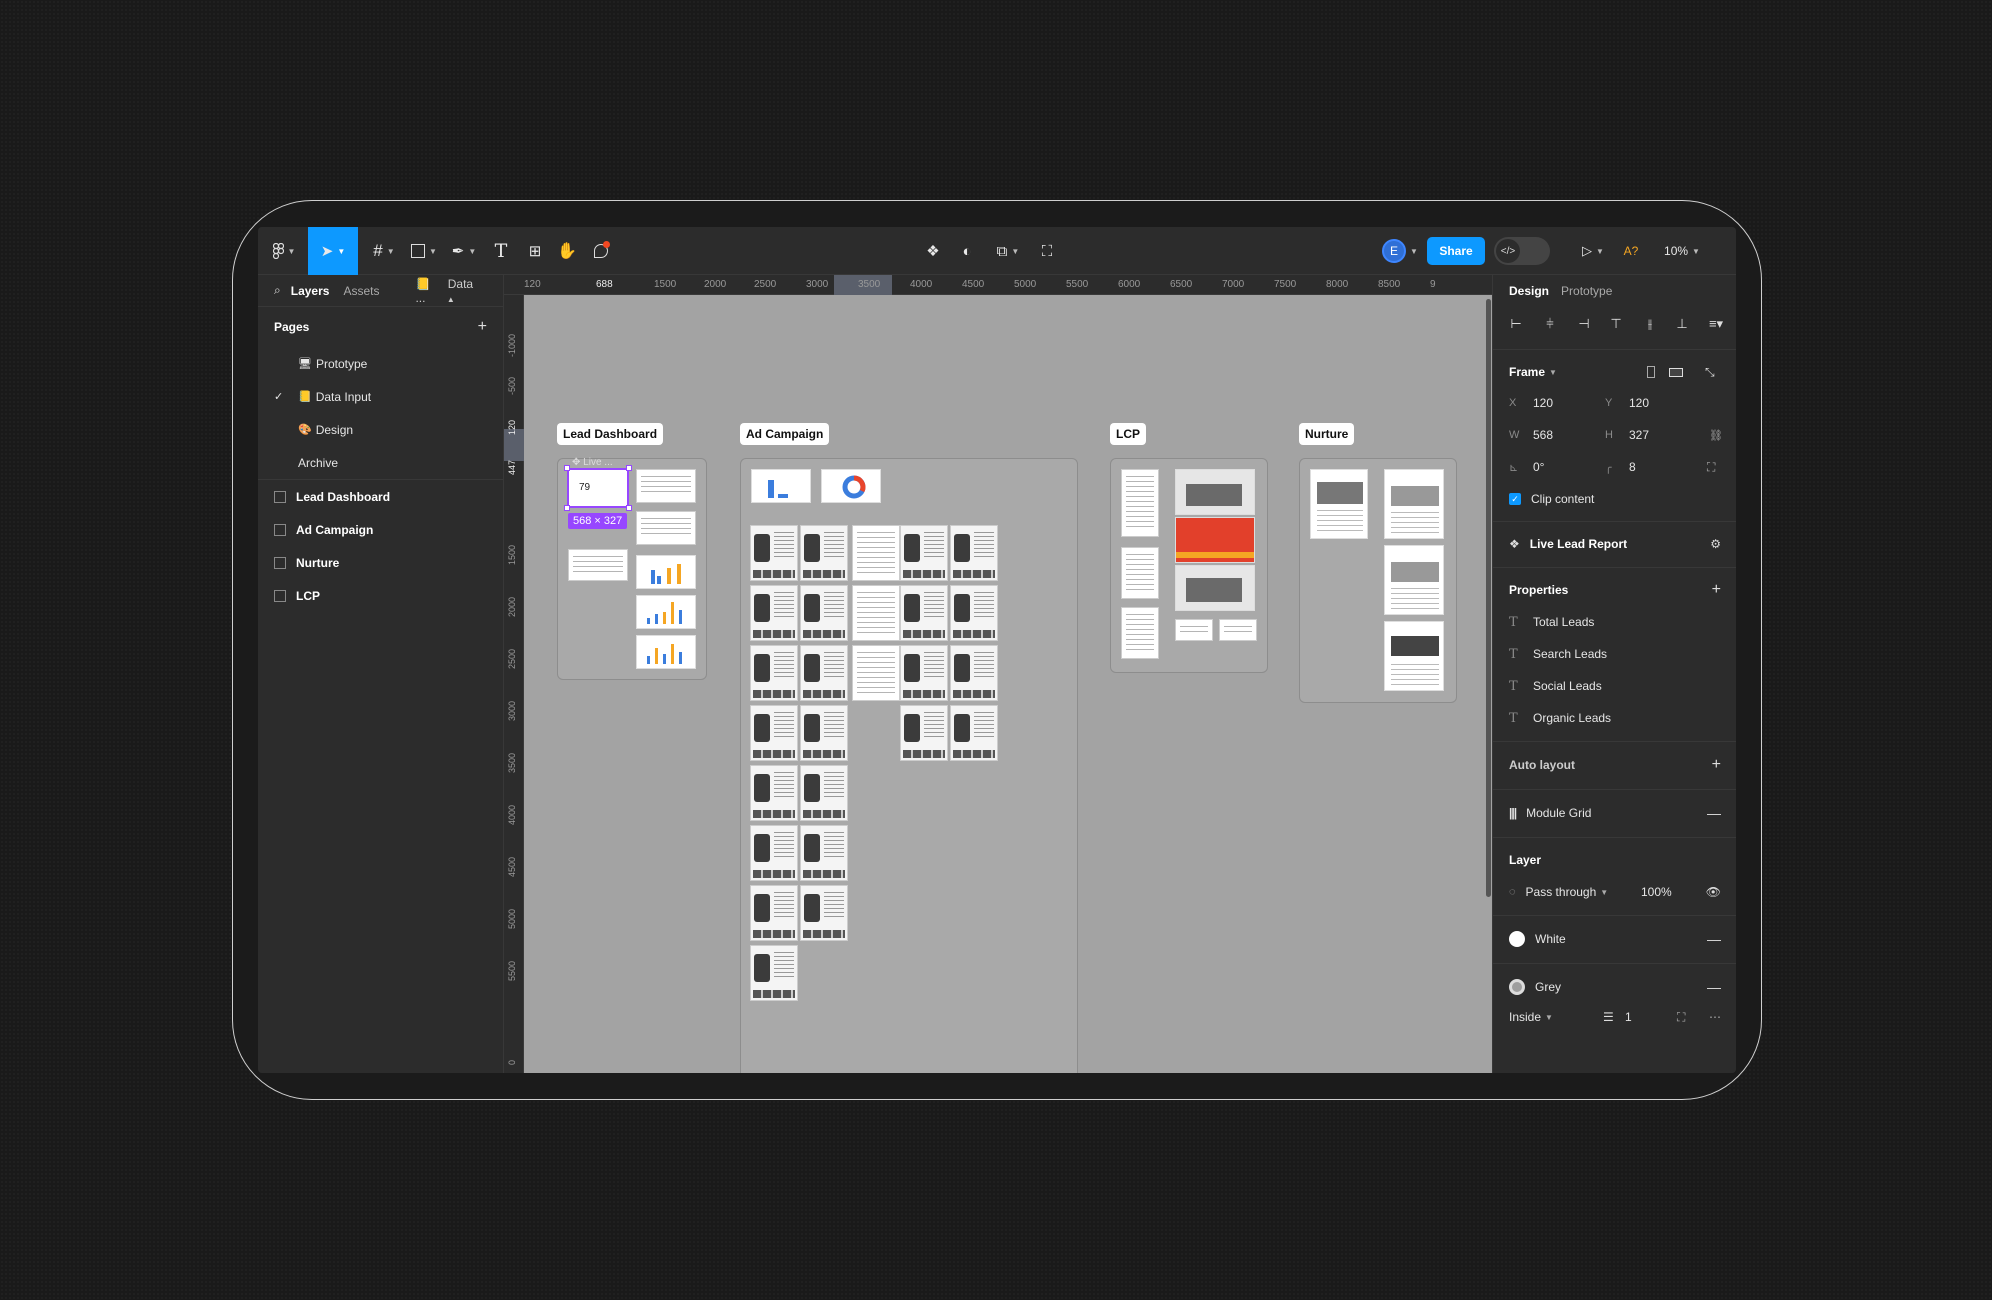  Describe the element at coordinates (284, 251) in the screenshot. I see `main-menu-button: ▼` at that location.